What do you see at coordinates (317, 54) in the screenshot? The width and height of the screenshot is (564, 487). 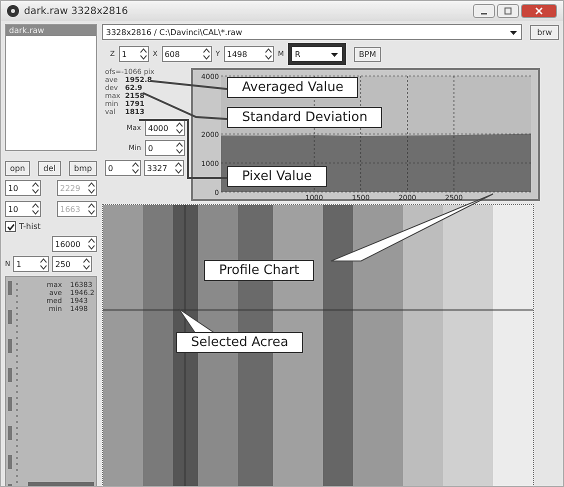 I see `mode-dropdown: R` at bounding box center [317, 54].